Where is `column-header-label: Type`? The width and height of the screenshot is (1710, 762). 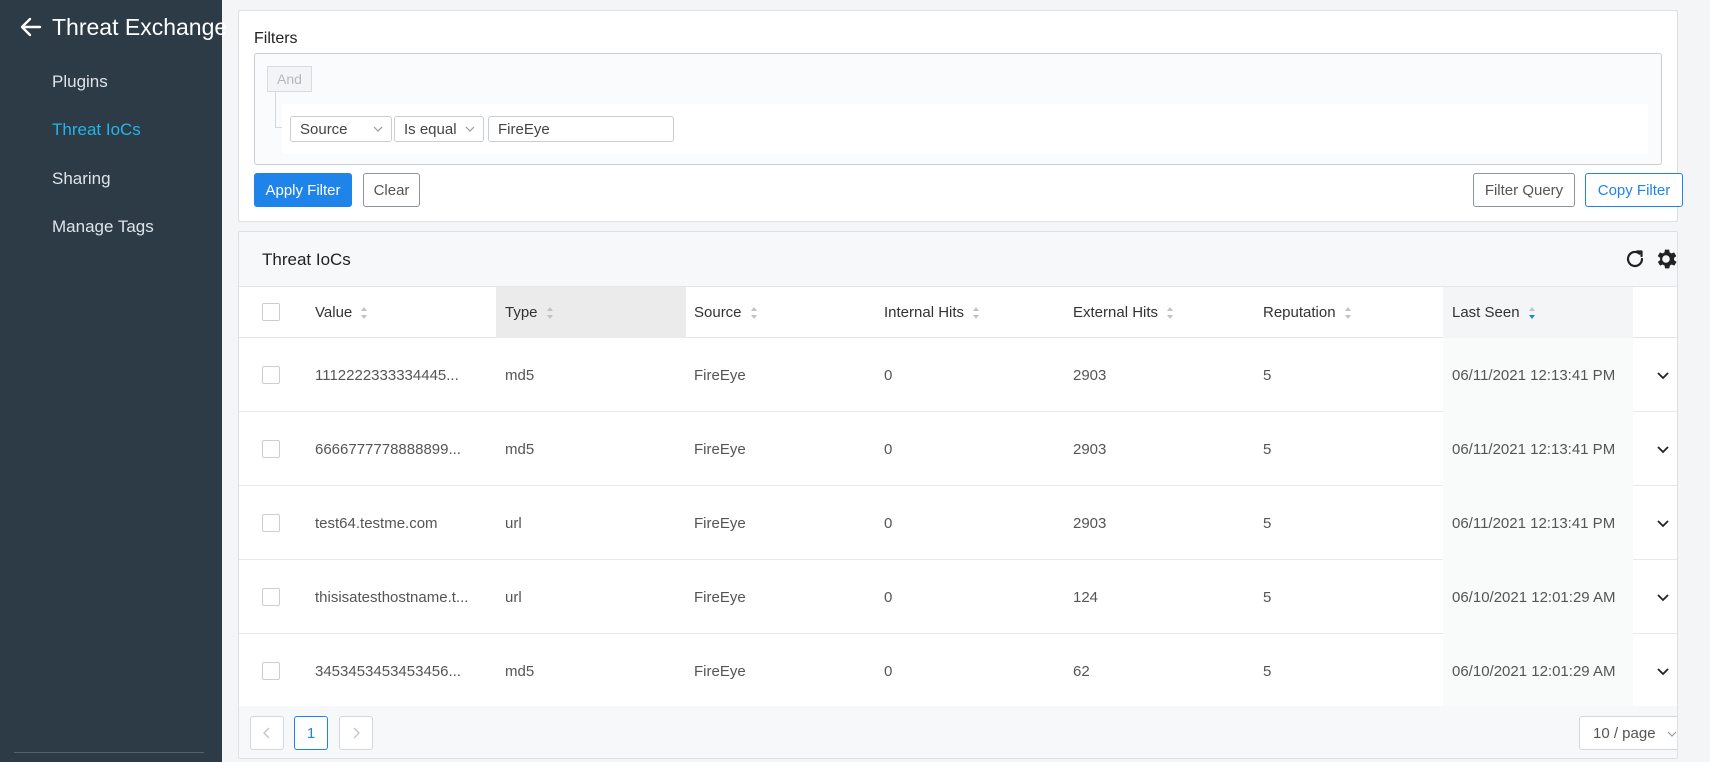 column-header-label: Type is located at coordinates (521, 312).